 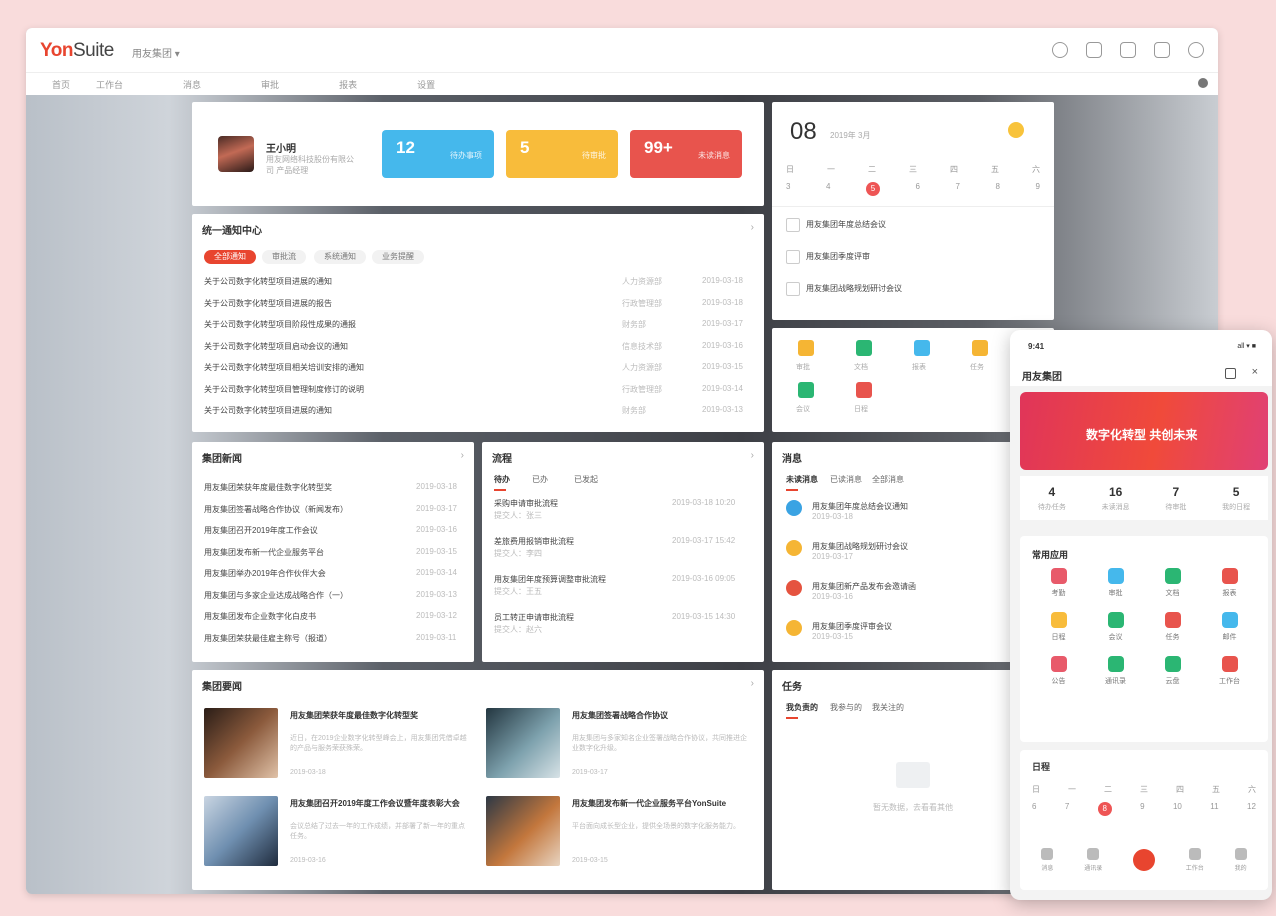 I want to click on news-row: 用友集团与多家企业达成战略合作（一）, so click(x=276, y=595).